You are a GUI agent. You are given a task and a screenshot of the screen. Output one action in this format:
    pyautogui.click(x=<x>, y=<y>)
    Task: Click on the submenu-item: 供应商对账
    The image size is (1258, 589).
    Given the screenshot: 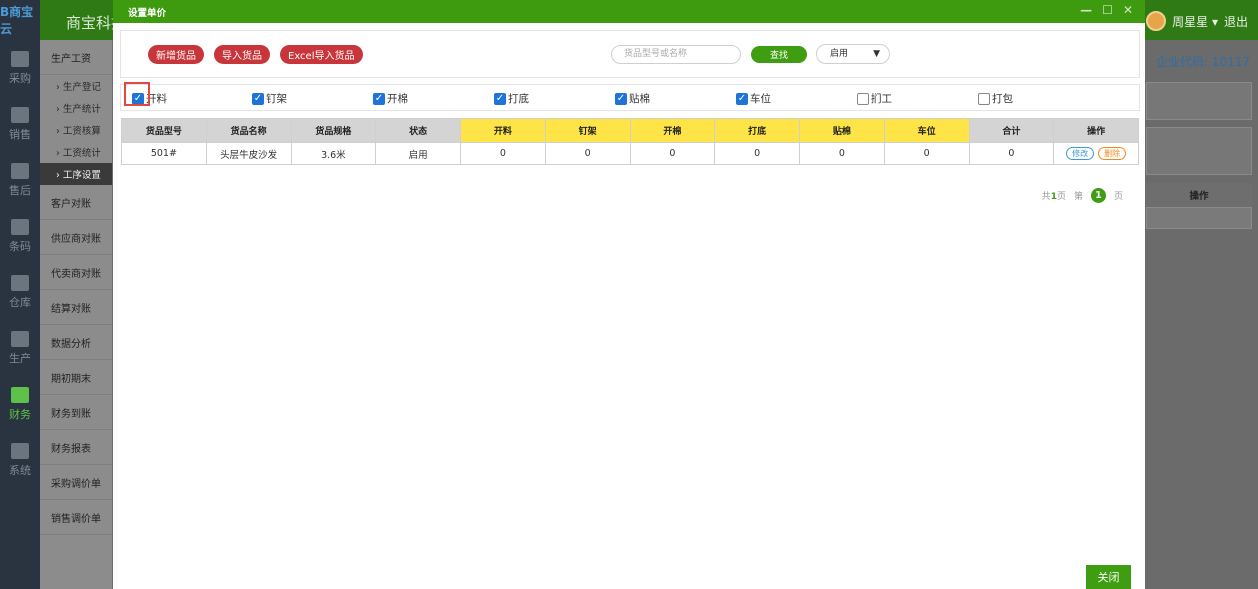 What is the action you would take?
    pyautogui.click(x=76, y=237)
    